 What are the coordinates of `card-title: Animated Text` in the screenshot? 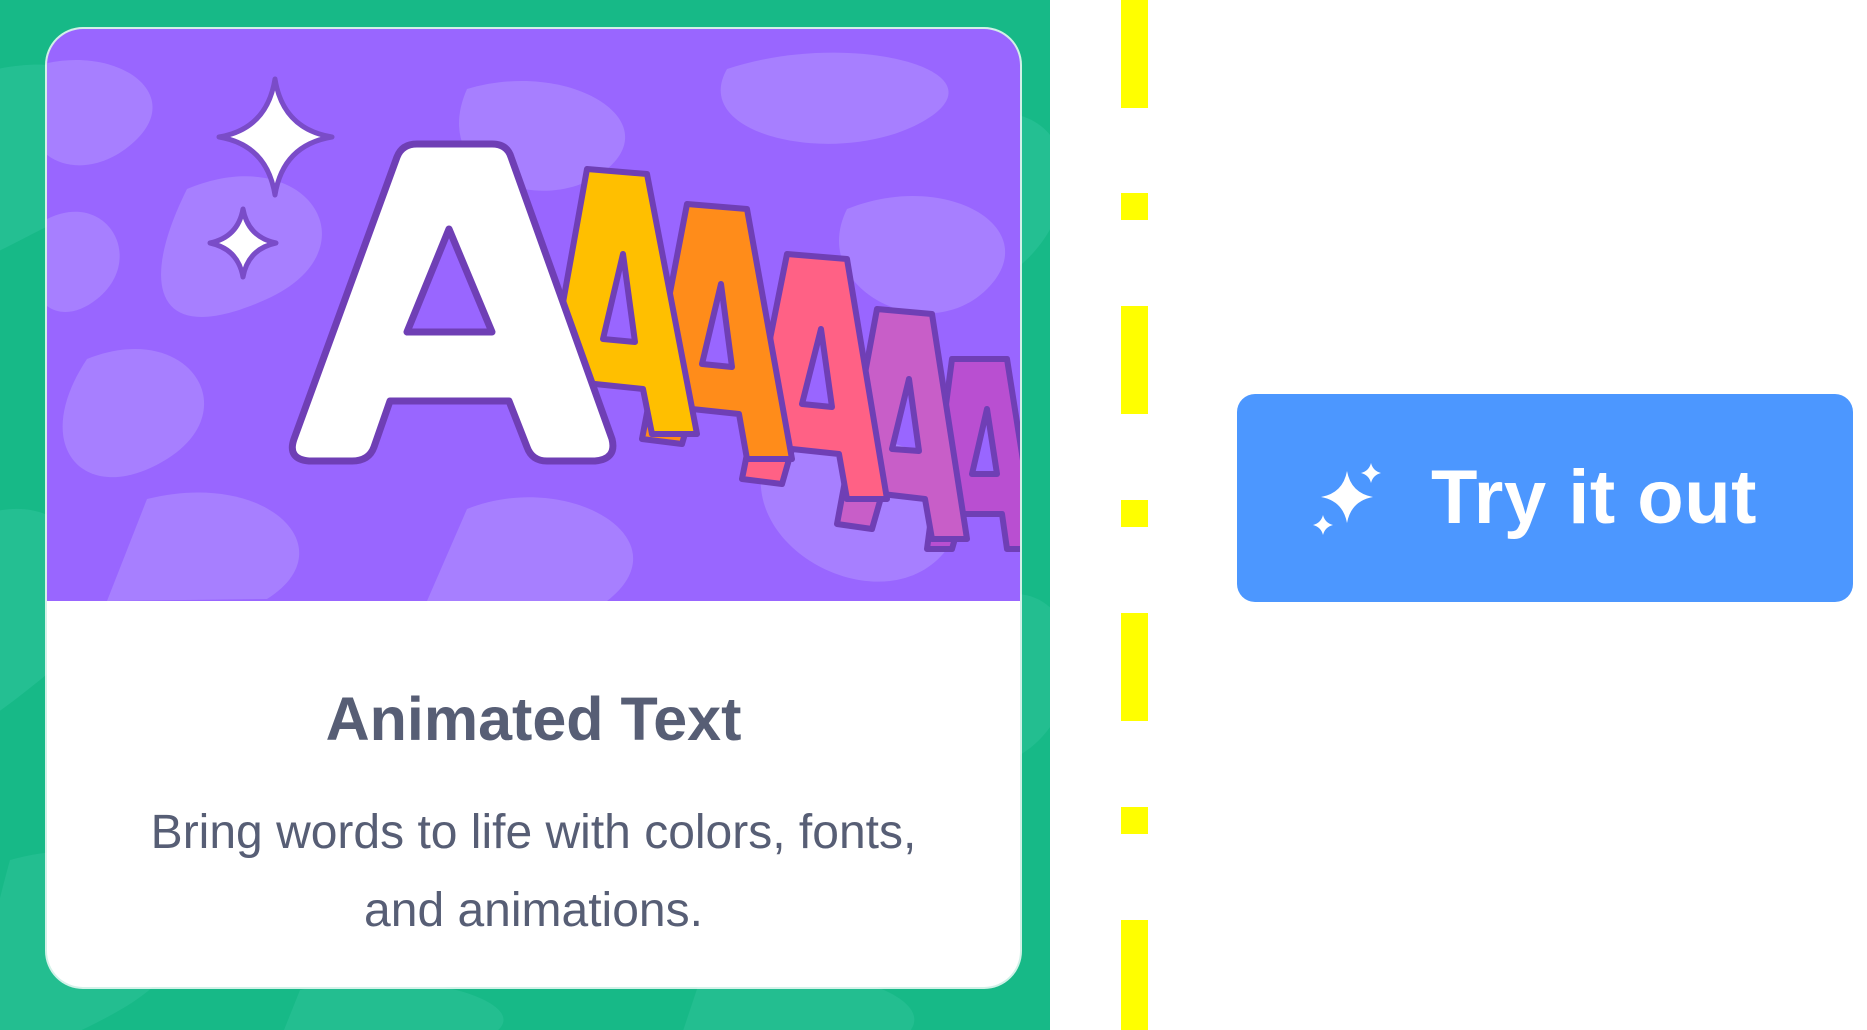 It's located at (533, 719).